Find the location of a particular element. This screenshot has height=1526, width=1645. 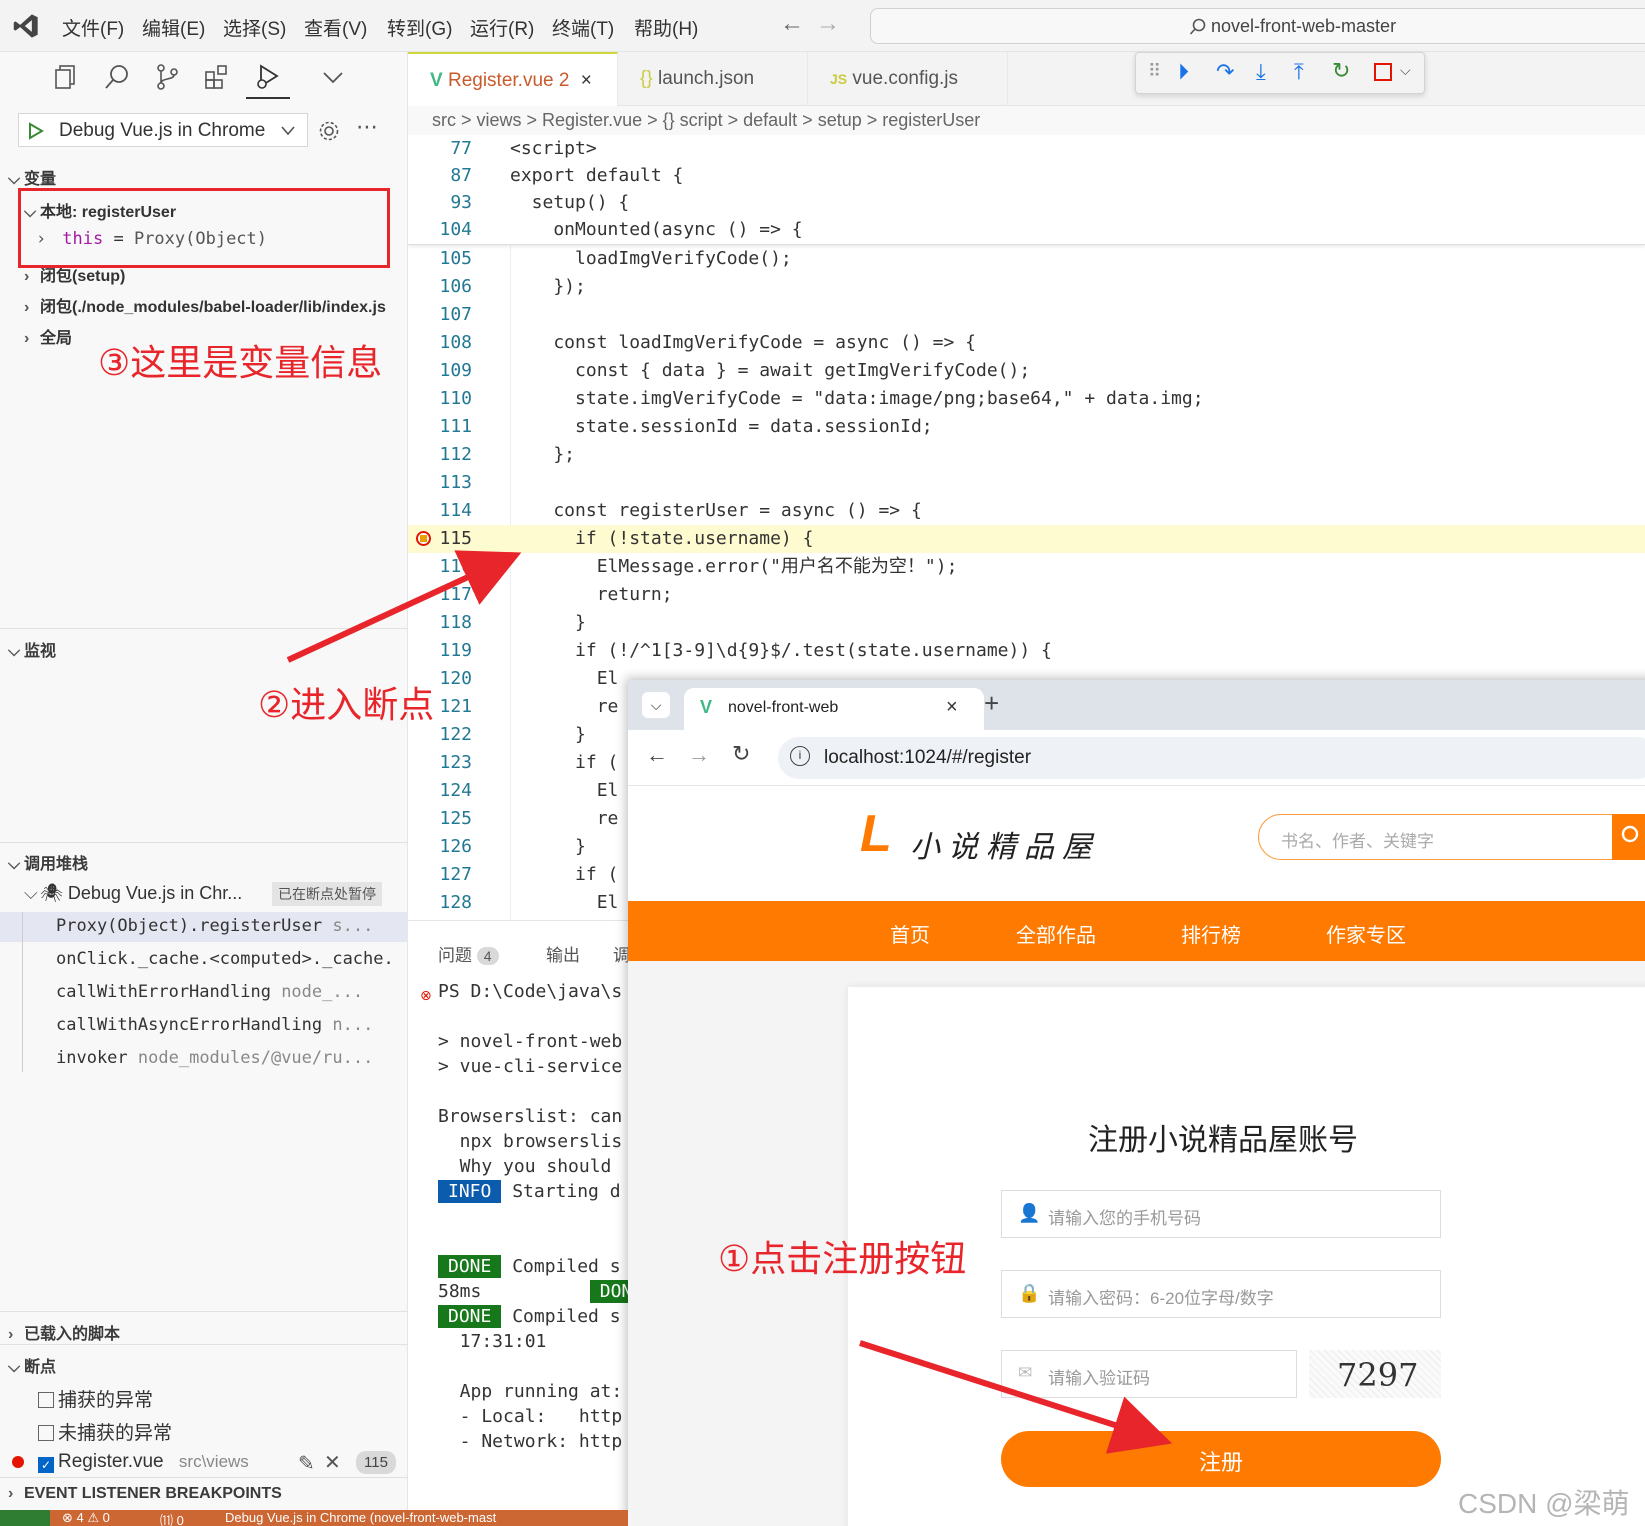

browser-tab-title: novel-front-web is located at coordinates (783, 707).